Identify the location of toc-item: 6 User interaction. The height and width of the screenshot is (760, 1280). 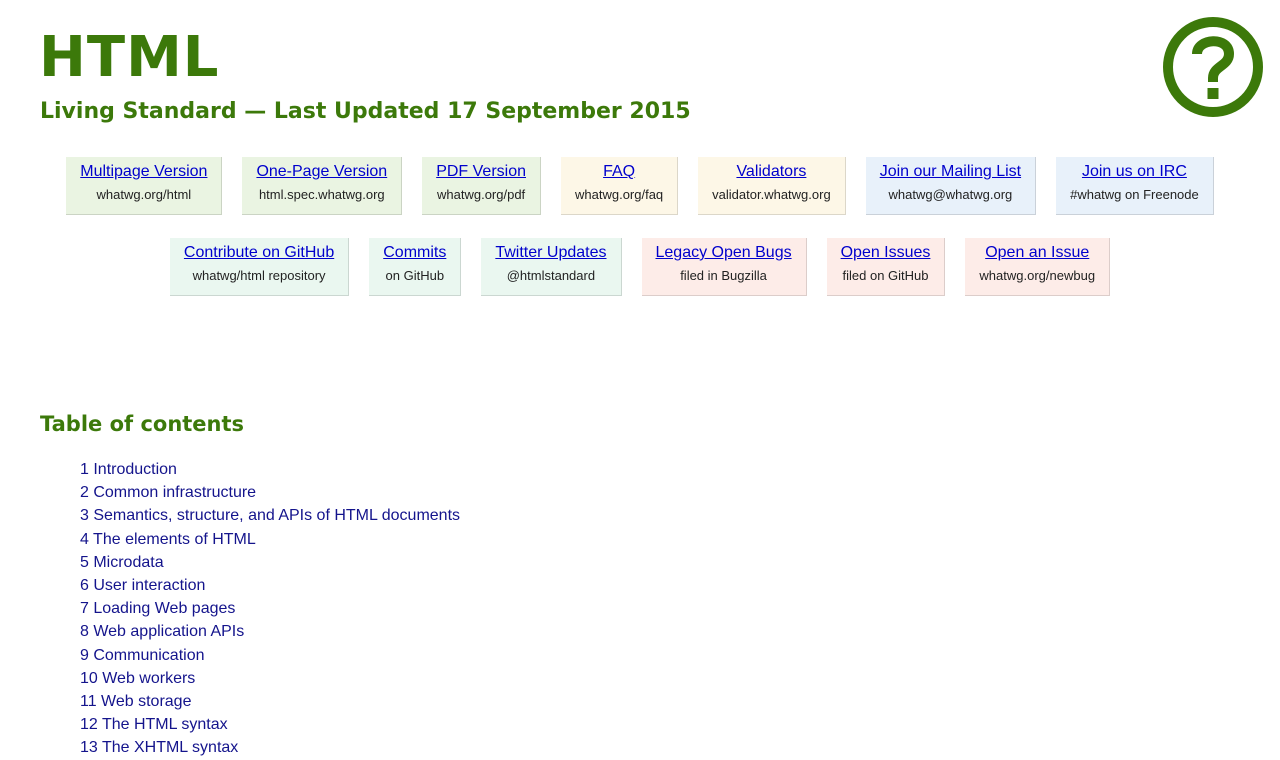
(270, 585).